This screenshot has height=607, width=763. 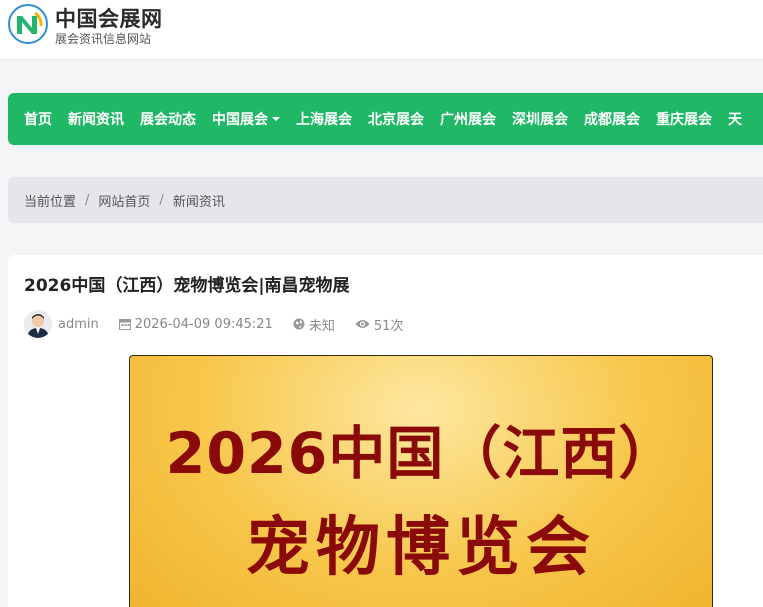 What do you see at coordinates (124, 200) in the screenshot?
I see `breadcrumb-home-link: 网站首页` at bounding box center [124, 200].